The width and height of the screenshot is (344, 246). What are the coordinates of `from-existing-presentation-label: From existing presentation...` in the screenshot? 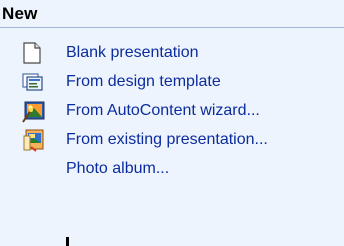 It's located at (167, 139).